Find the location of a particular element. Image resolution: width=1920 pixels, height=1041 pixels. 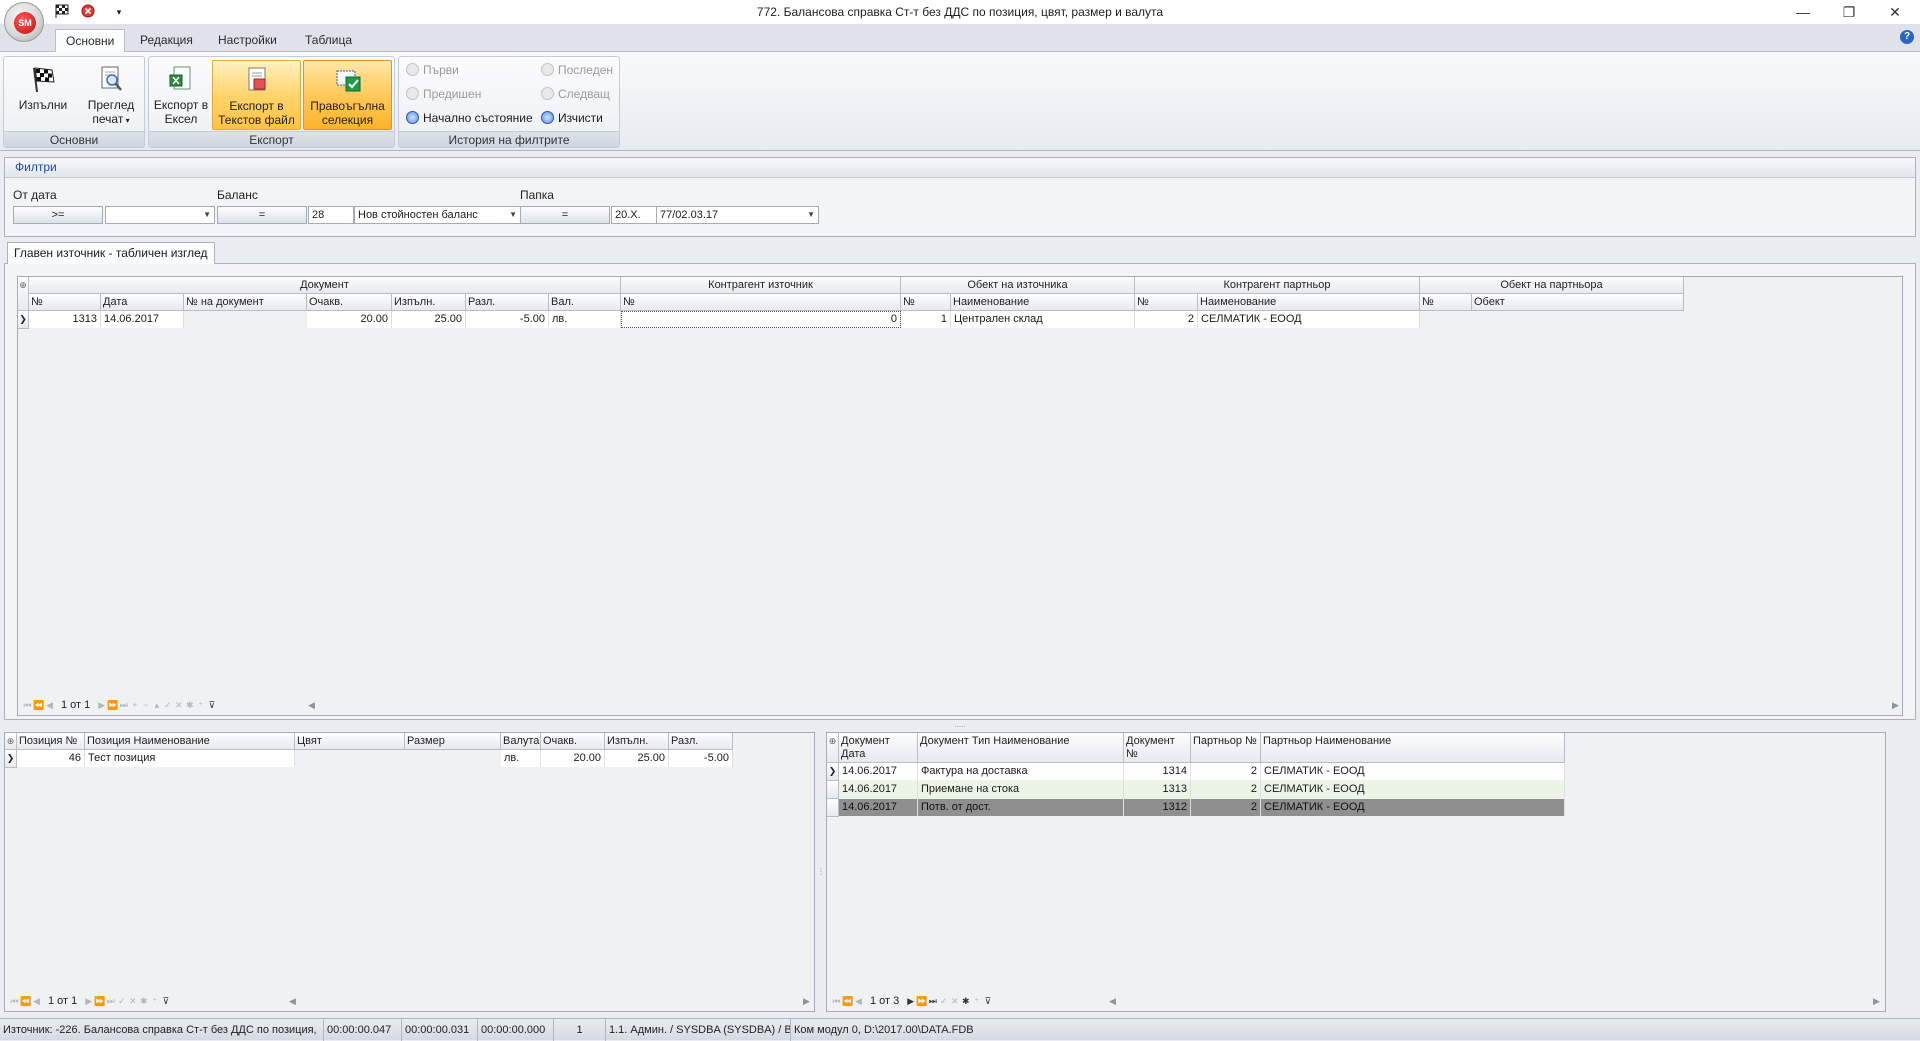

cell: 46 is located at coordinates (51, 758).